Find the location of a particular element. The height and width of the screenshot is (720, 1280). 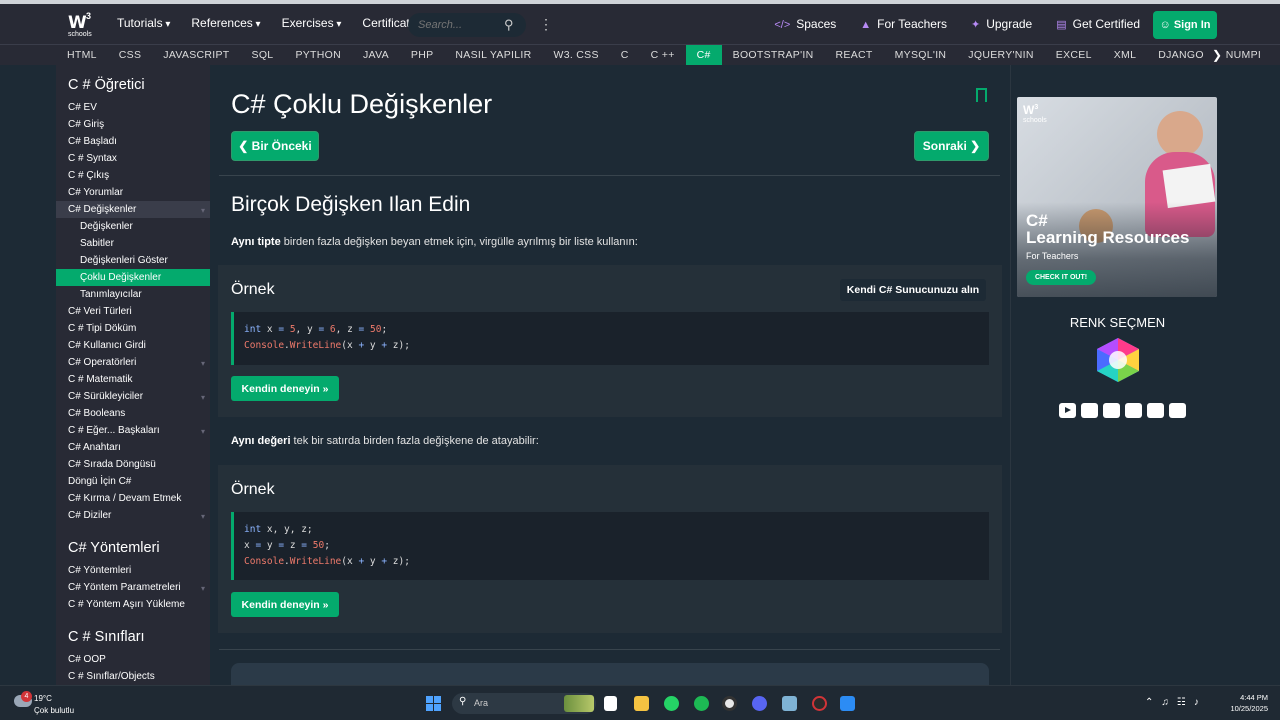

sidebar-item: C # Yöntem Aşırı Yükleme is located at coordinates (133, 604).